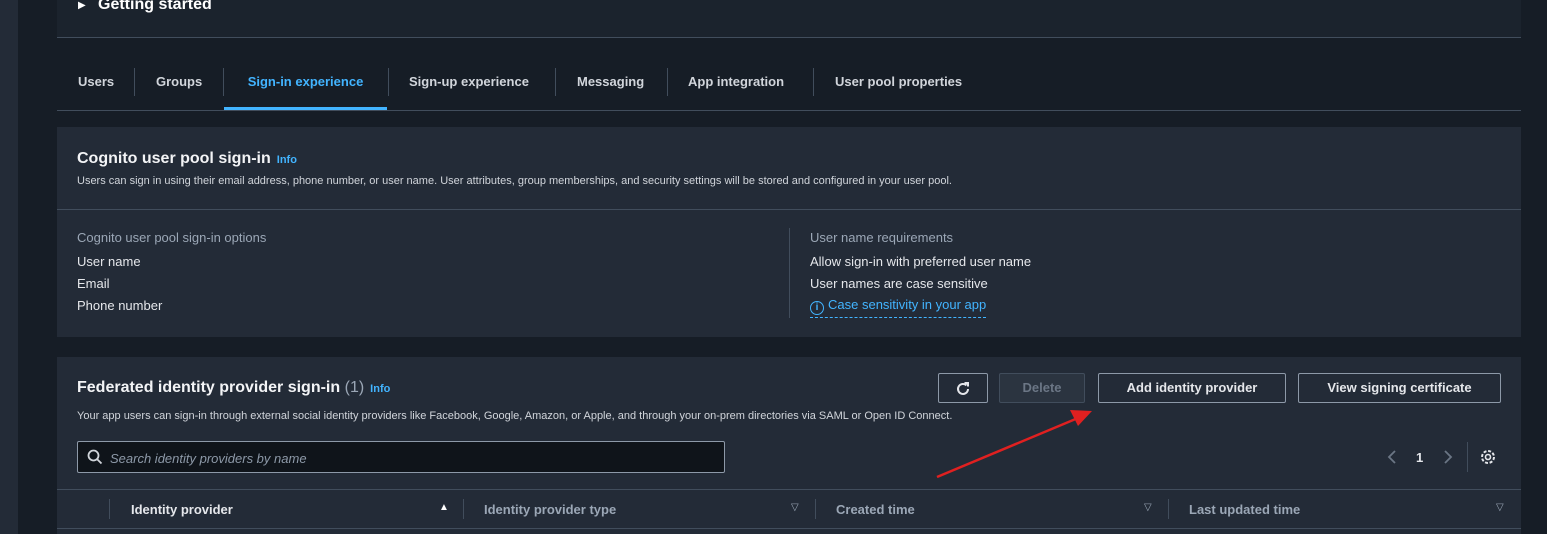 The image size is (1547, 534). Describe the element at coordinates (444, 507) in the screenshot. I see `sort-ascending-icon: ▲` at that location.